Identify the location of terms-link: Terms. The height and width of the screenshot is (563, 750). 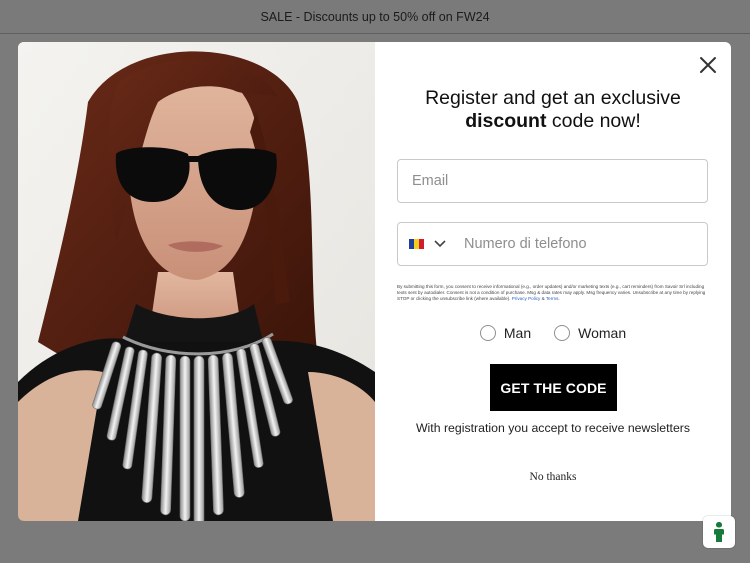
(552, 298).